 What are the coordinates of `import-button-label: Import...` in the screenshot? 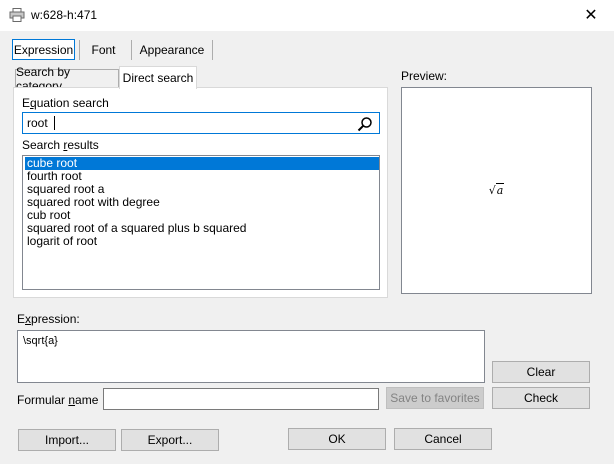 It's located at (66, 440).